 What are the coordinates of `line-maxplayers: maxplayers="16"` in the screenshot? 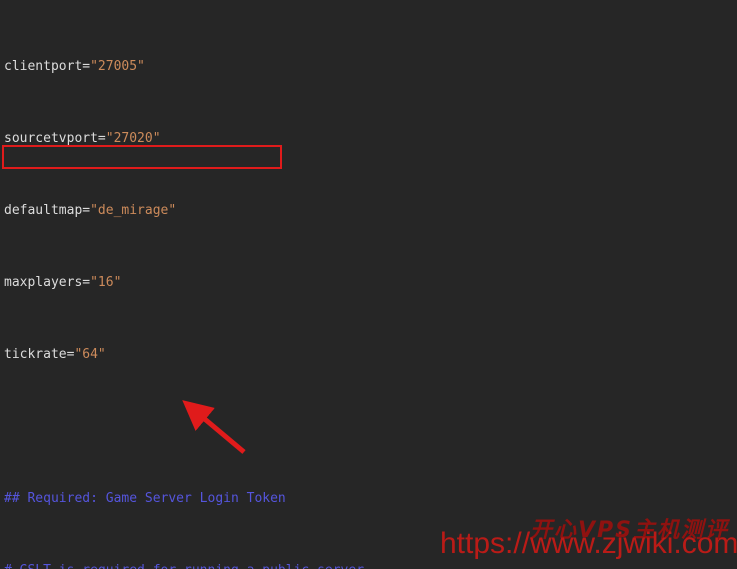 It's located at (370, 283).